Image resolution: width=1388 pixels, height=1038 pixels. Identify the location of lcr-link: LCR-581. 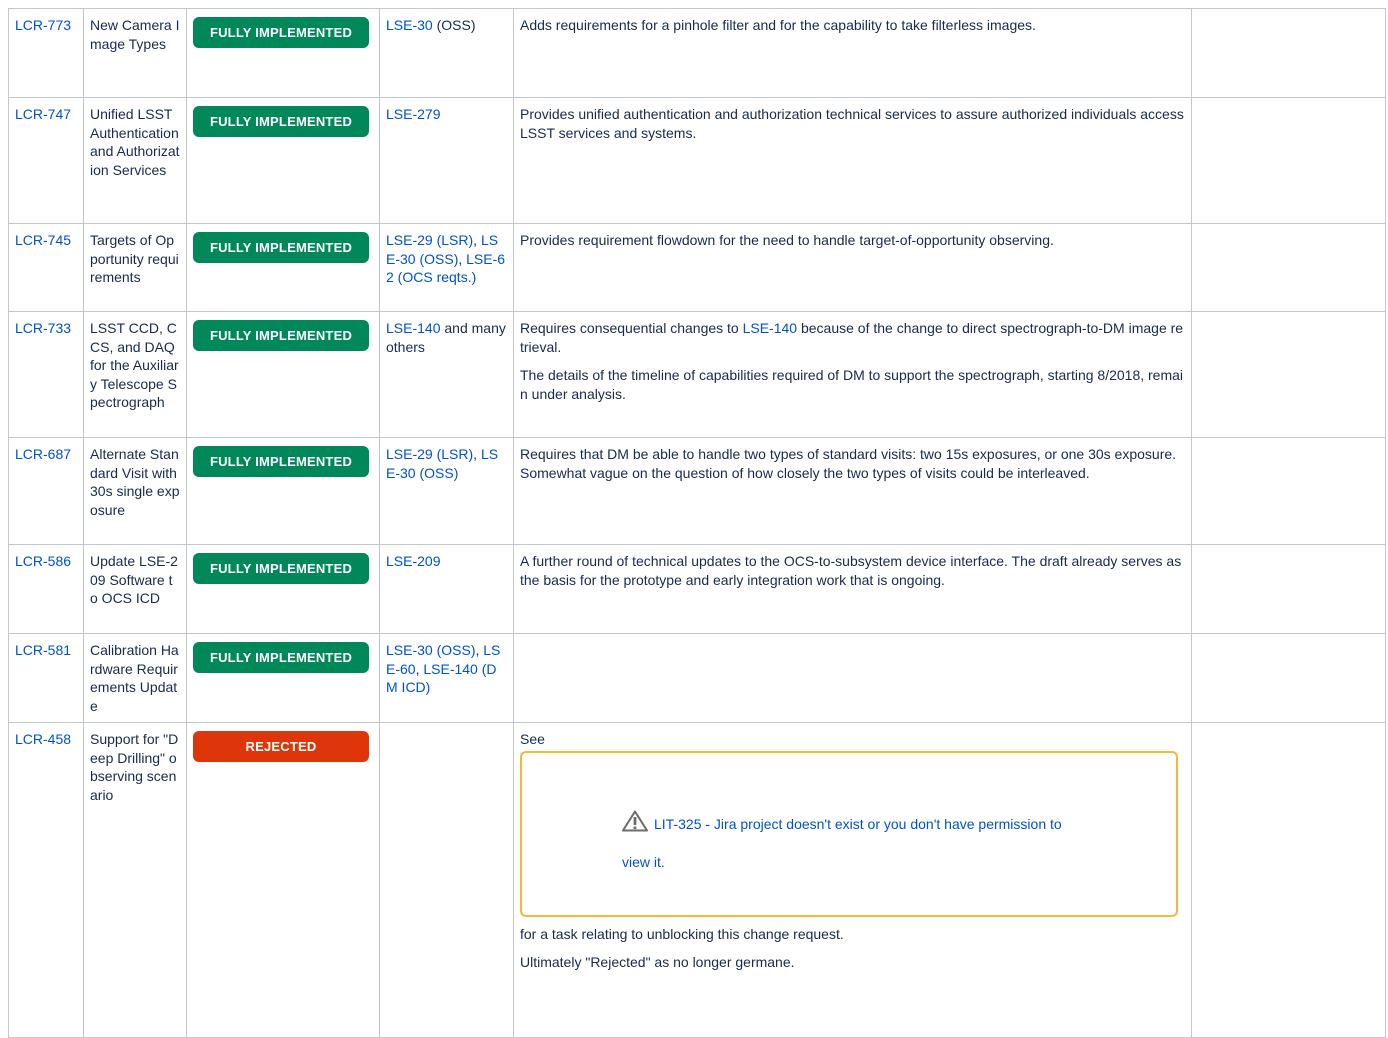
(43, 650).